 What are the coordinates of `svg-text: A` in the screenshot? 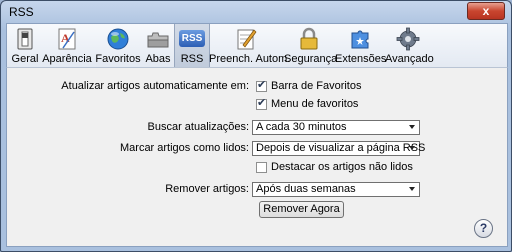 It's located at (65, 38).